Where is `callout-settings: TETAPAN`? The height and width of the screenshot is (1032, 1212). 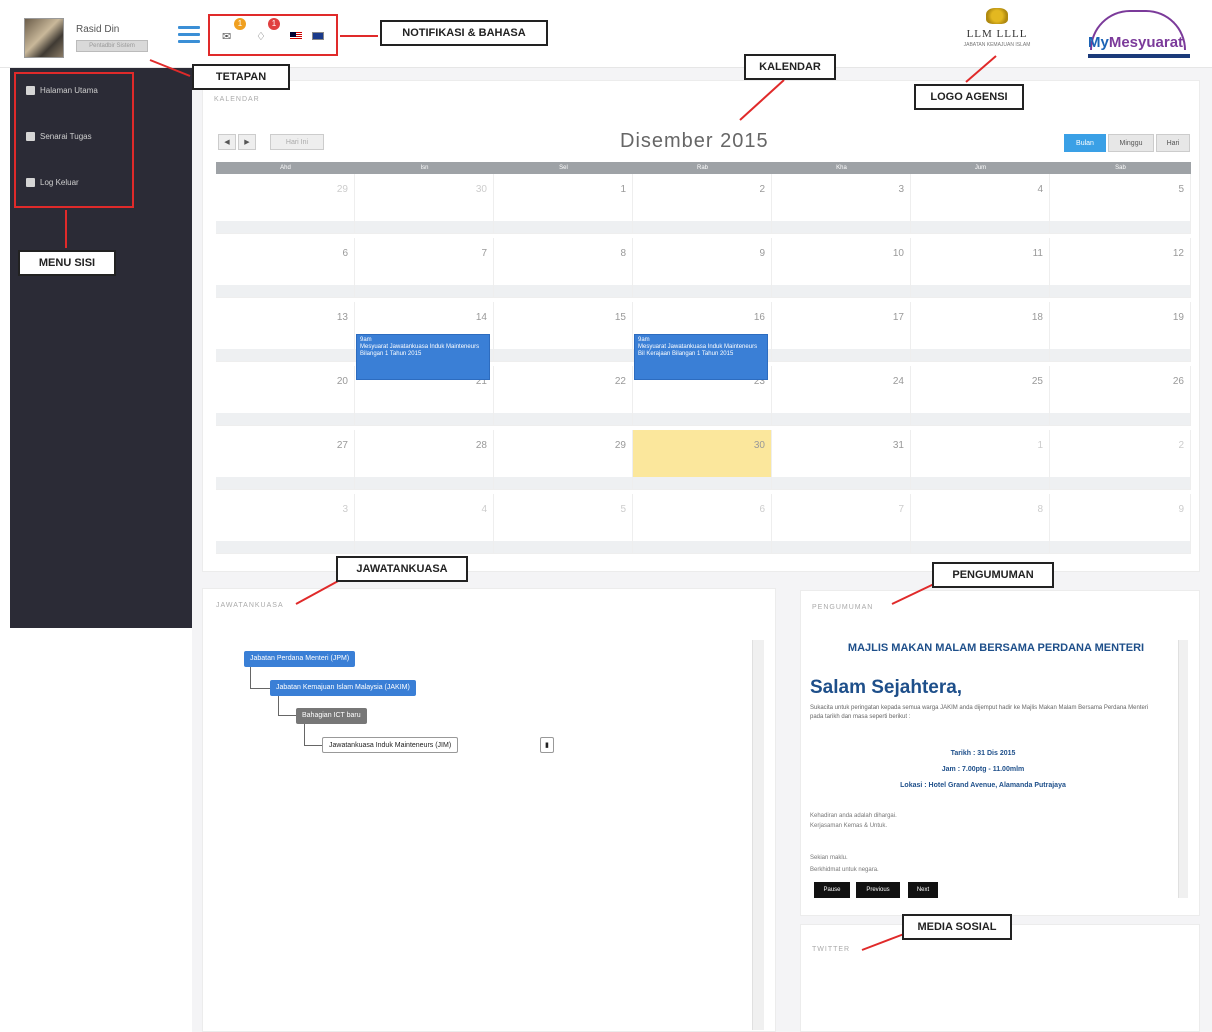 callout-settings: TETAPAN is located at coordinates (241, 77).